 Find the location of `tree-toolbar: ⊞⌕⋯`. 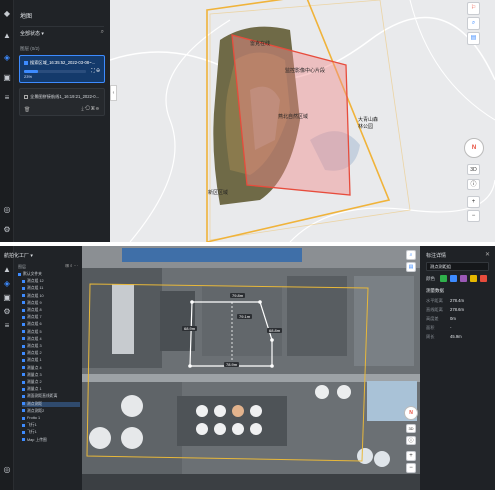

tree-toolbar: ⊞⌕⋯ is located at coordinates (72, 266).